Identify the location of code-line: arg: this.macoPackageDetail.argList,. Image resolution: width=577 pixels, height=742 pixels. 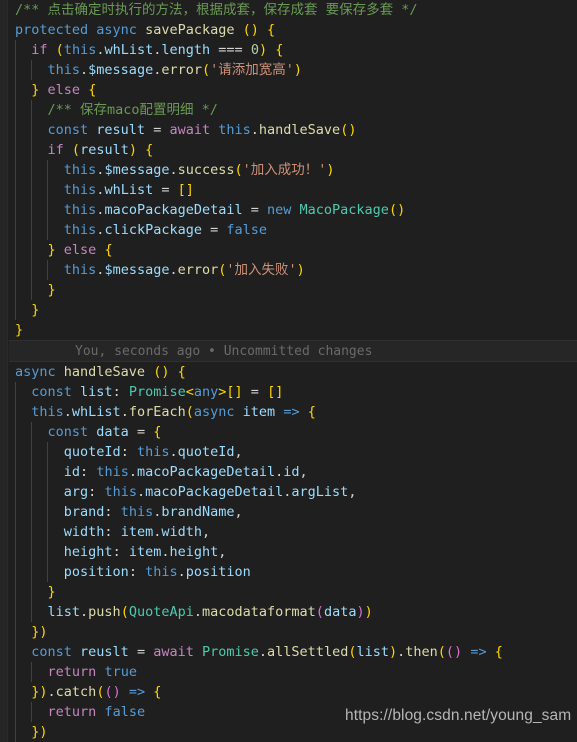
(293, 492).